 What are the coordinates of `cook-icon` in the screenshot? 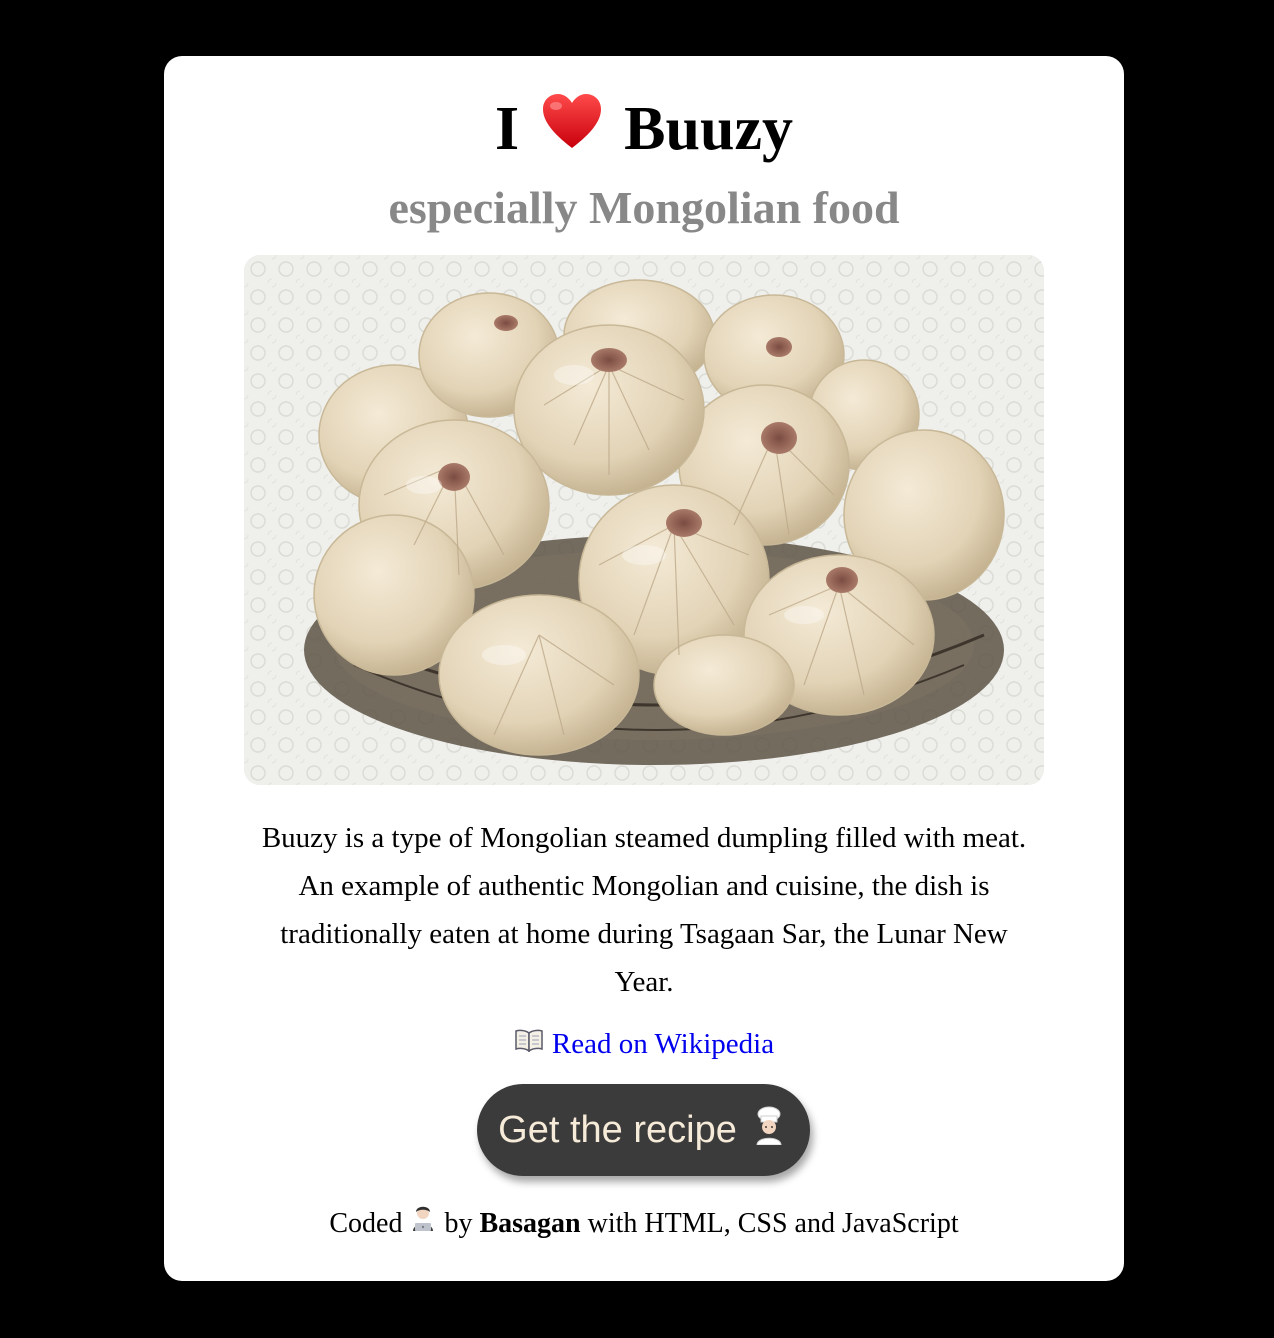 It's located at (769, 1130).